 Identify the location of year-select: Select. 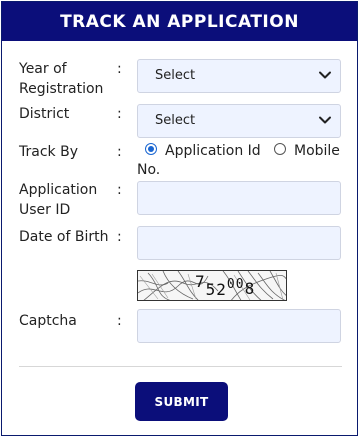
(239, 76).